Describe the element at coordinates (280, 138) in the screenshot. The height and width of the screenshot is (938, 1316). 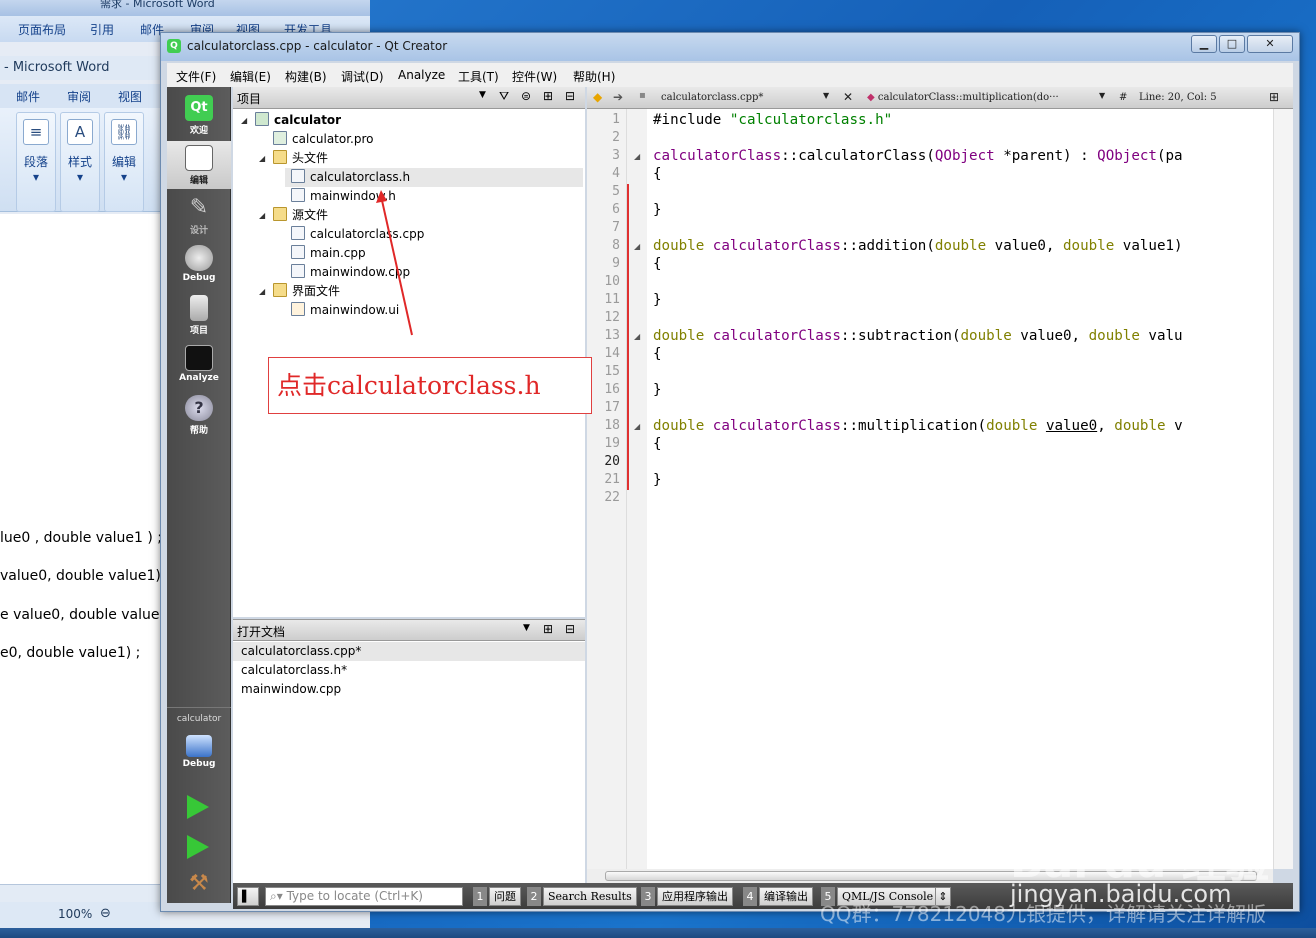
I see `pro-file-icon` at that location.